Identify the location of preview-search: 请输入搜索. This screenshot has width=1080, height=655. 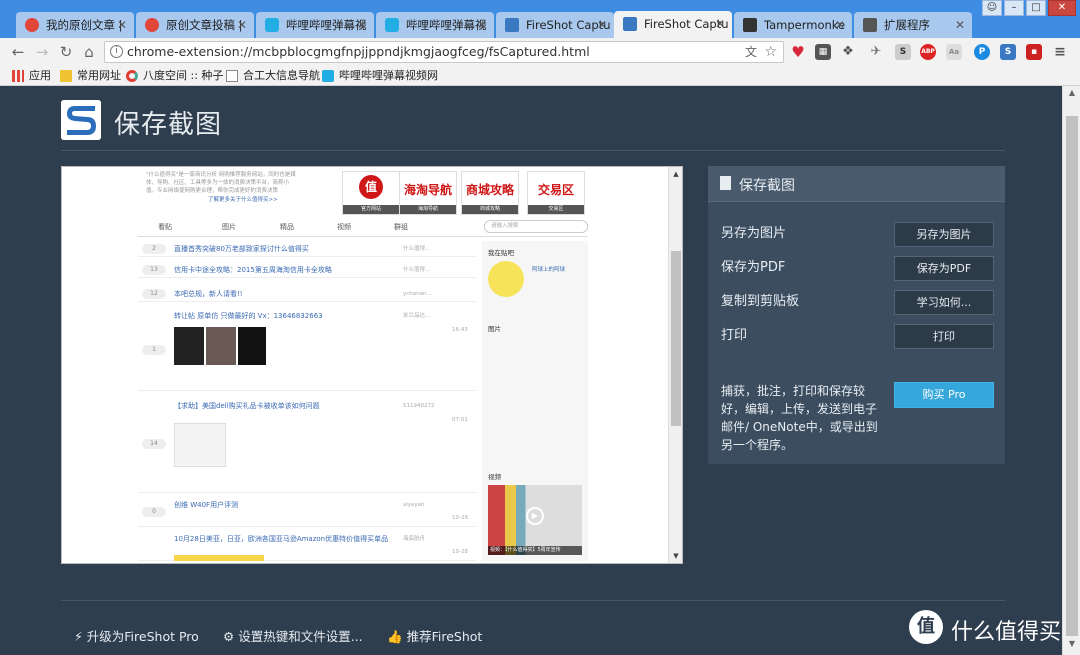
(536, 226).